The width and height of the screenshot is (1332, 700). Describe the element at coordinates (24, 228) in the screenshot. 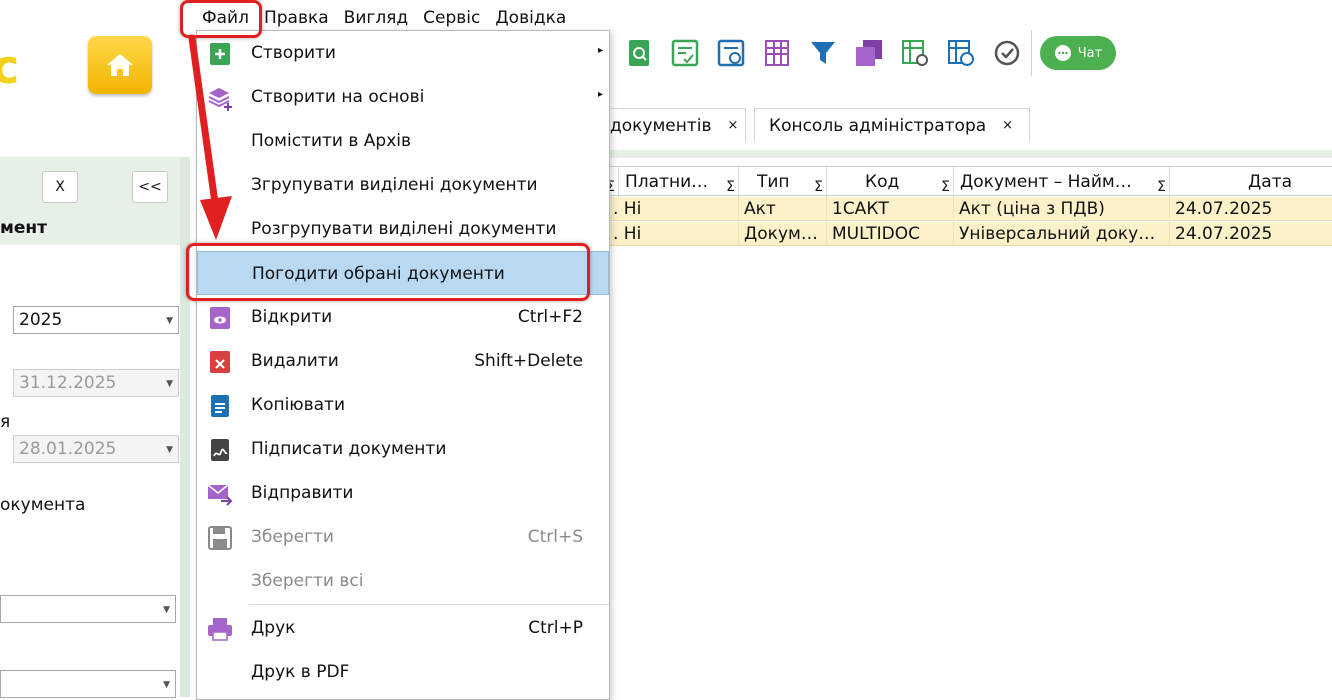

I see `panel-heading: мент` at that location.